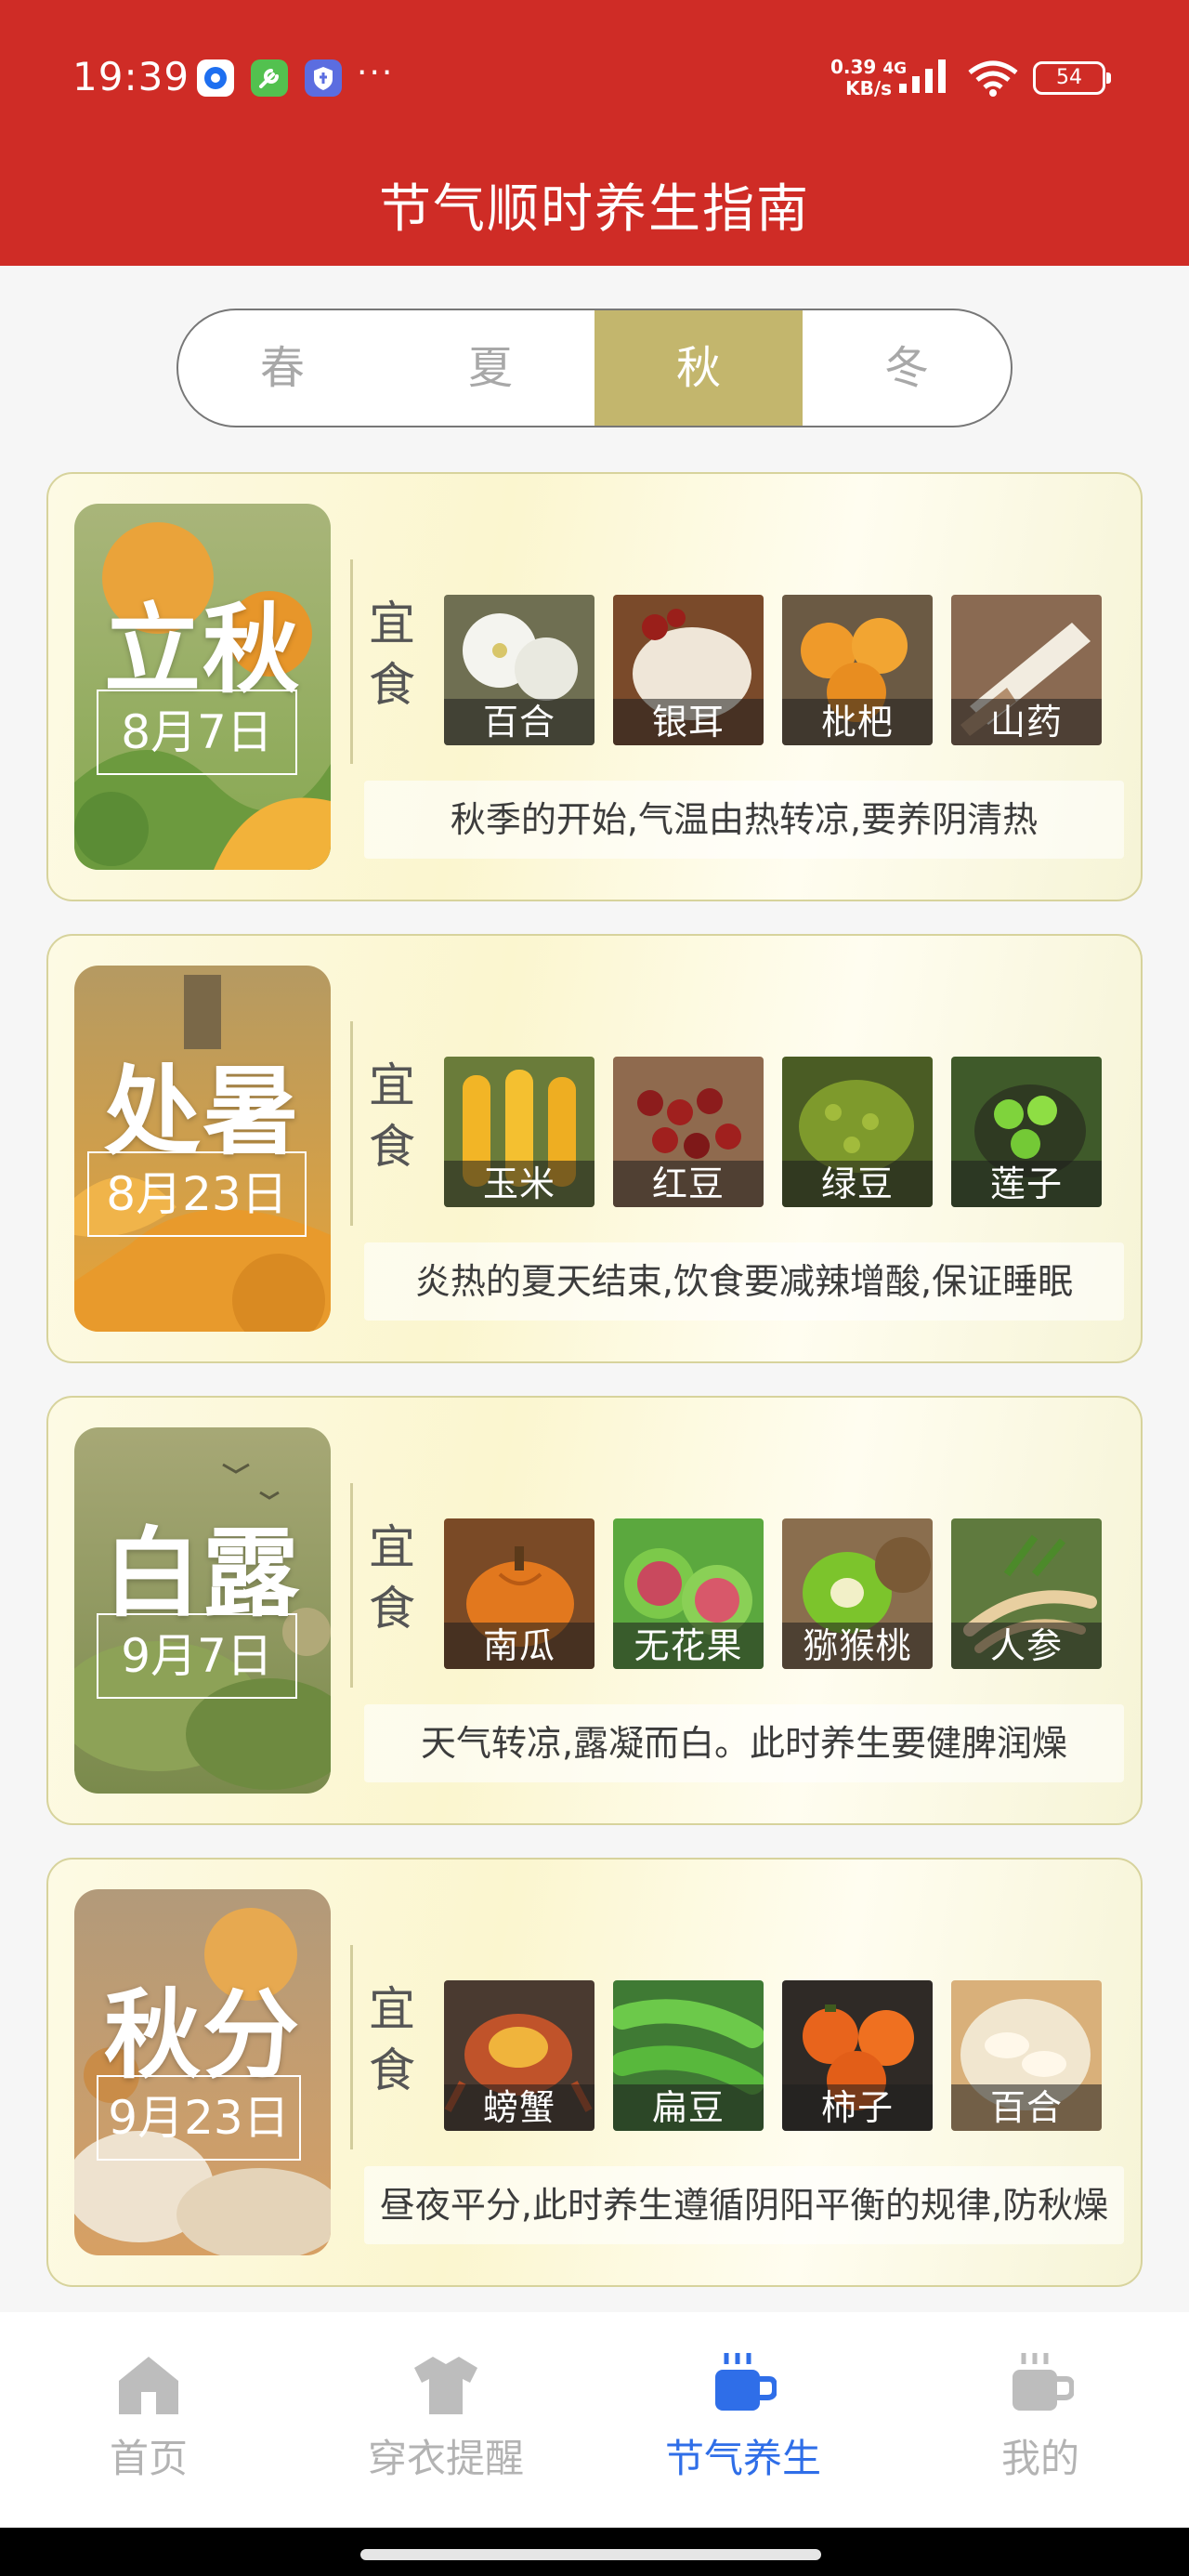 This screenshot has width=1189, height=2576. What do you see at coordinates (744, 1281) in the screenshot?
I see `solar-term-description: 炎热的夏天结束,饮食要减辣增酸,保证睡眠` at bounding box center [744, 1281].